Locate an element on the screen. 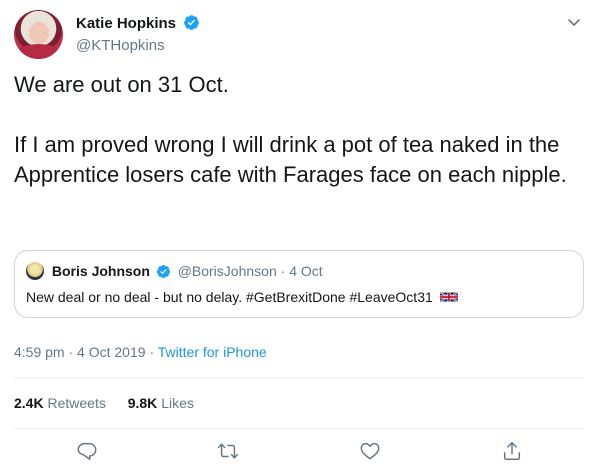 The image size is (598, 475). tweet-date: 4 Oct 2019 is located at coordinates (111, 352).